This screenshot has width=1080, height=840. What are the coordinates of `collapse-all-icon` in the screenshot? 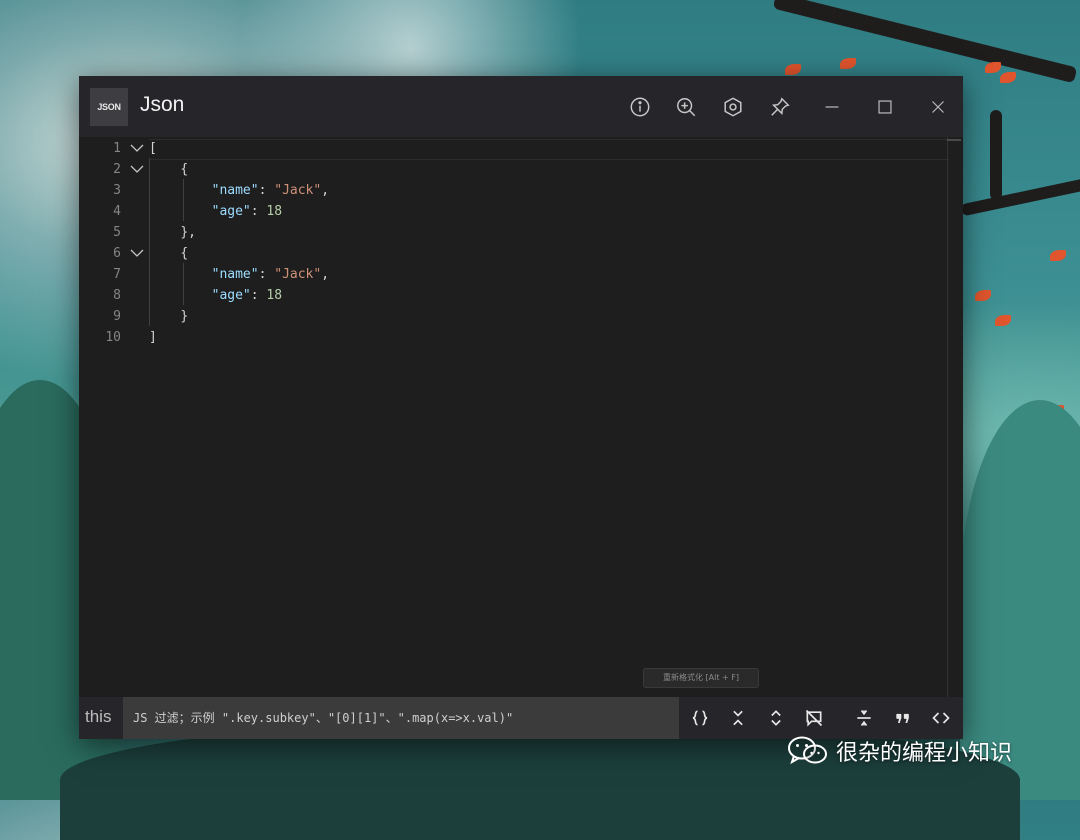 It's located at (738, 718).